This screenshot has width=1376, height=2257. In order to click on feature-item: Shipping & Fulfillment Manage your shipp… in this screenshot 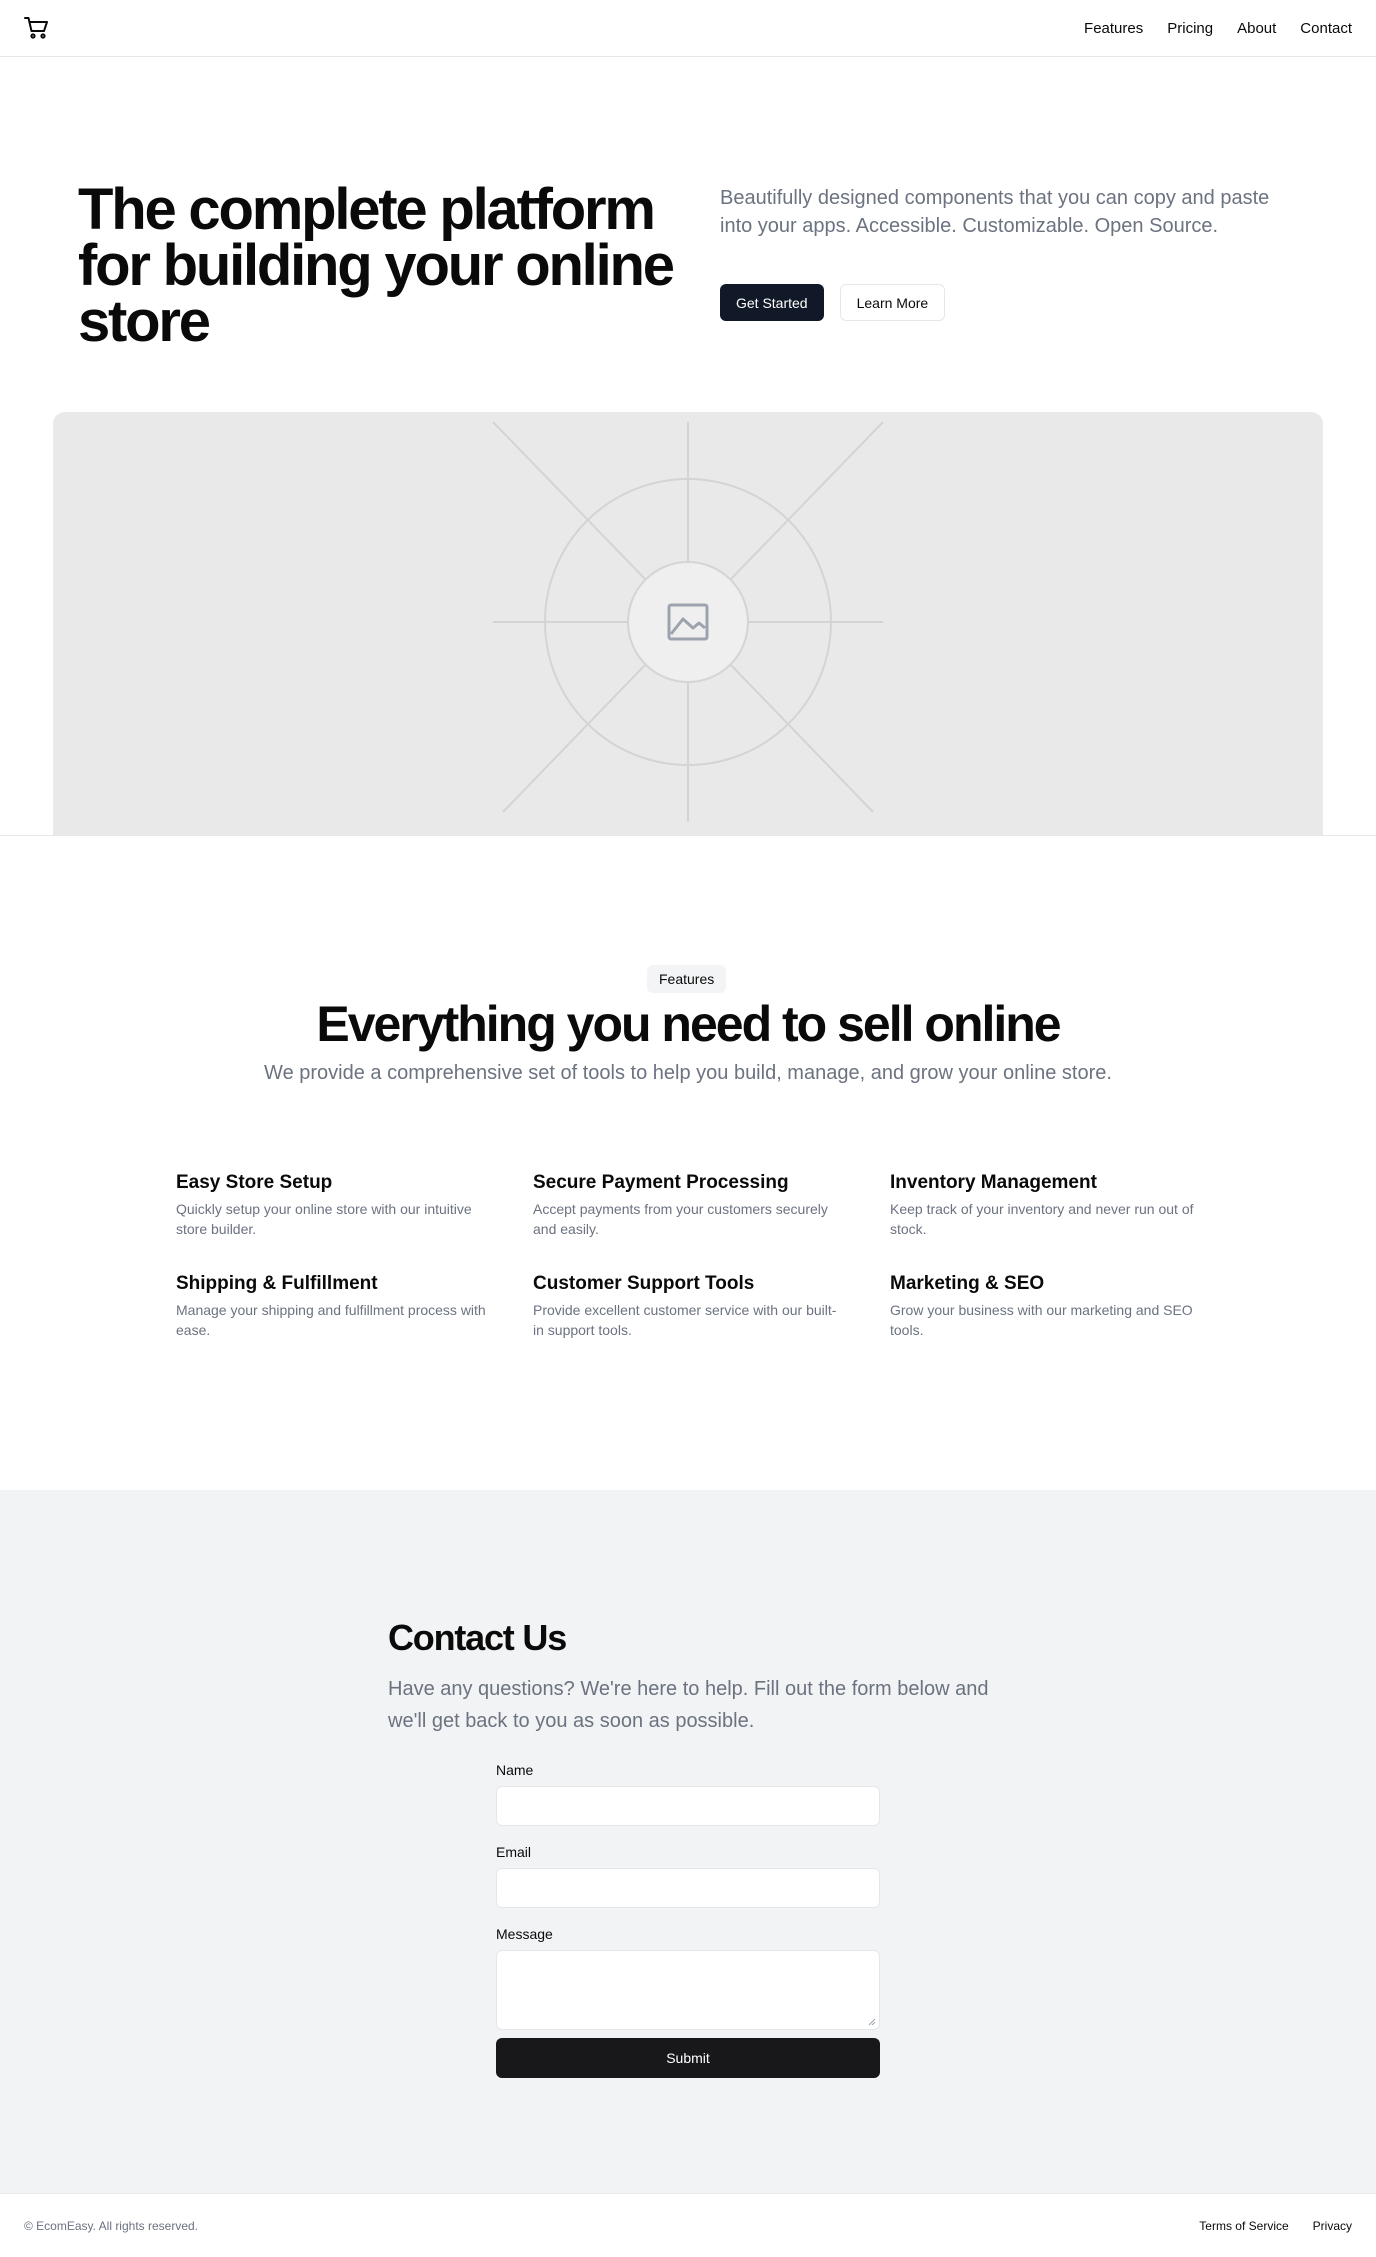, I will do `click(354, 1305)`.